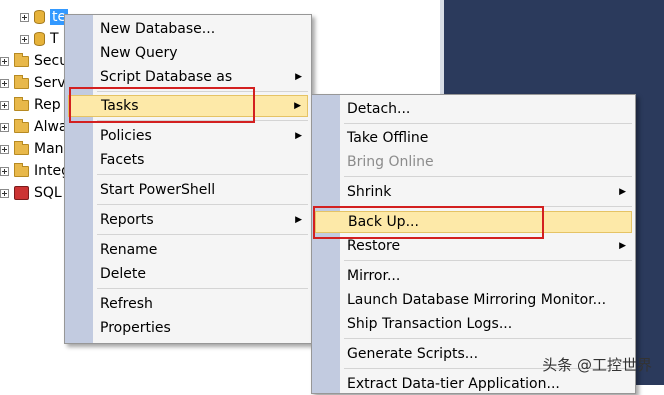 The width and height of the screenshot is (664, 395). What do you see at coordinates (473, 162) in the screenshot?
I see `menu-item-bring-online: Bring Online` at bounding box center [473, 162].